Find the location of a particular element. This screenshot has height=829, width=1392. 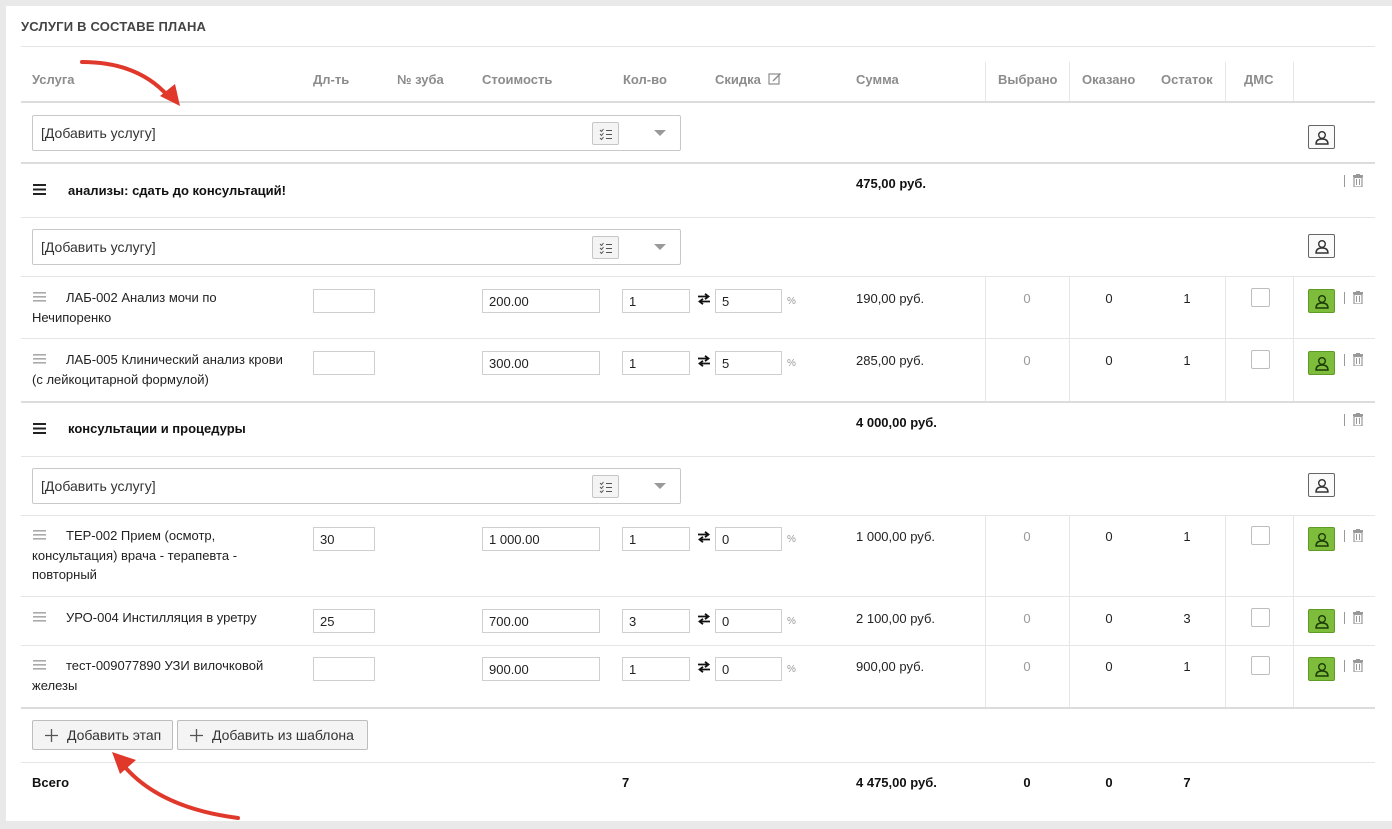

edit-discount-icon is located at coordinates (775, 78).